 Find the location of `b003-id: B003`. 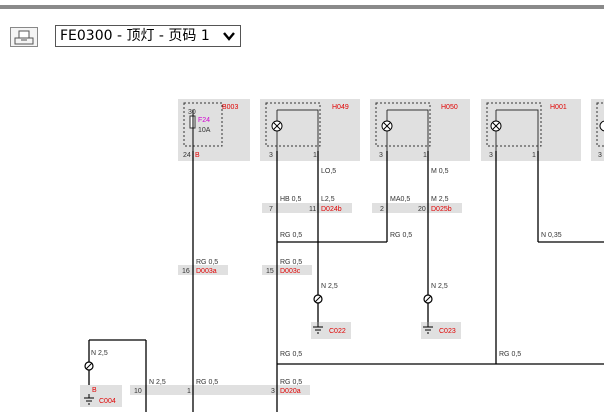

b003-id: B003 is located at coordinates (230, 107).